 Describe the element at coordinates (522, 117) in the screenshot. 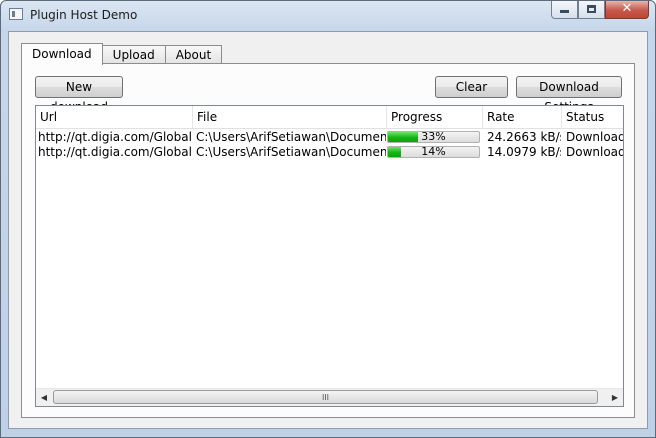

I see `column-header-rate: Rate` at that location.